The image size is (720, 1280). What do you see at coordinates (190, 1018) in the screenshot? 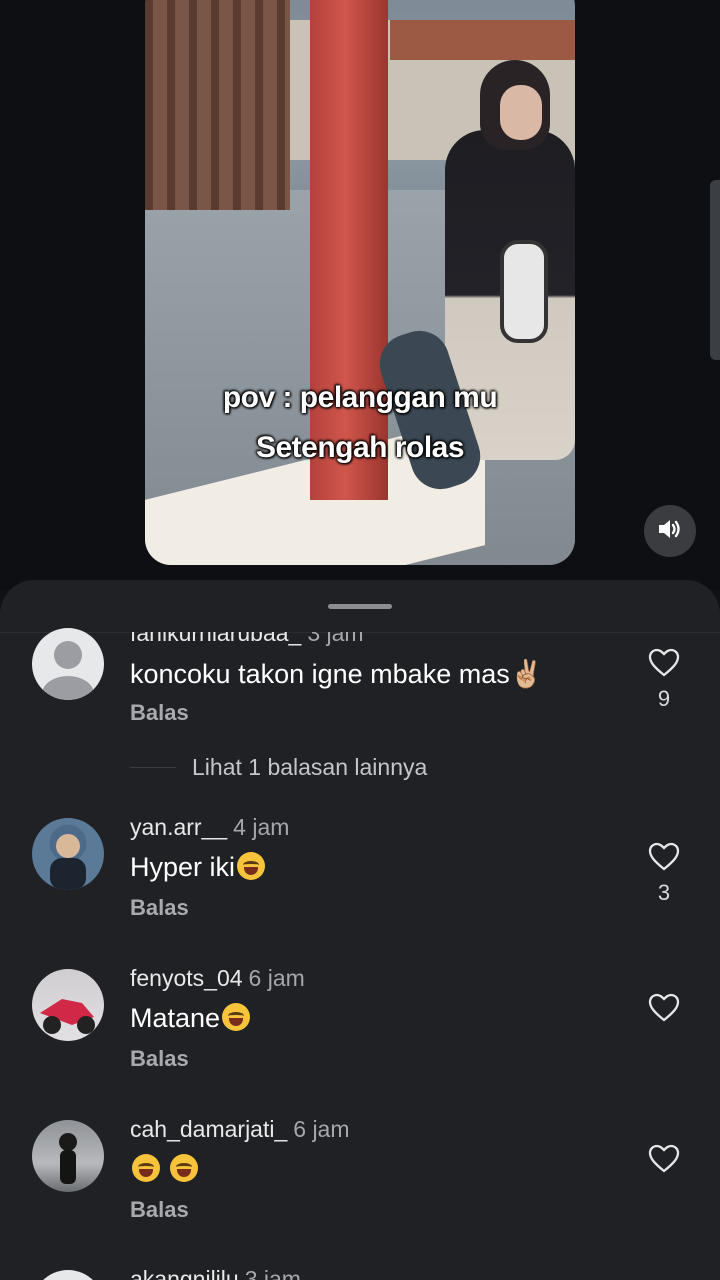
I see `comment-text: Matane` at bounding box center [190, 1018].